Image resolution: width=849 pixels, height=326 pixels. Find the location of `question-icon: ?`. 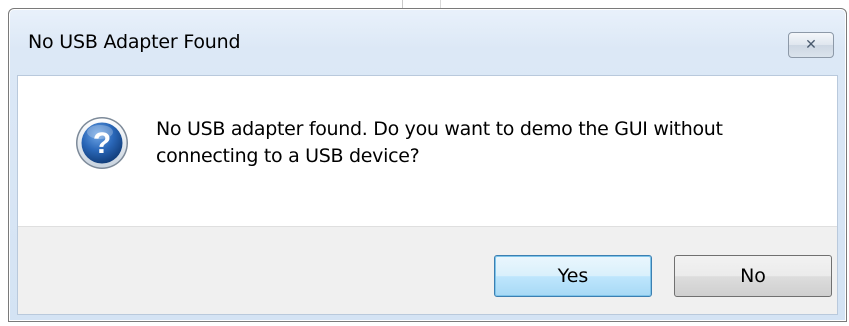

question-icon: ? is located at coordinates (102, 143).